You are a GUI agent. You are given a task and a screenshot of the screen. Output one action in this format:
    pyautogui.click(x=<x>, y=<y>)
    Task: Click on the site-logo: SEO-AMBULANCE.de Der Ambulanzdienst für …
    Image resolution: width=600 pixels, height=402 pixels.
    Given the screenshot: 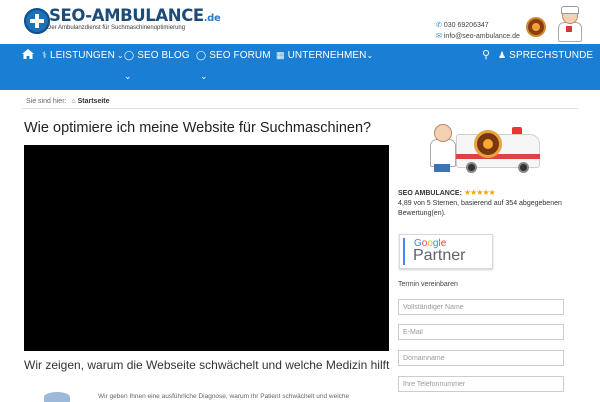 What is the action you would take?
    pyautogui.click(x=122, y=22)
    